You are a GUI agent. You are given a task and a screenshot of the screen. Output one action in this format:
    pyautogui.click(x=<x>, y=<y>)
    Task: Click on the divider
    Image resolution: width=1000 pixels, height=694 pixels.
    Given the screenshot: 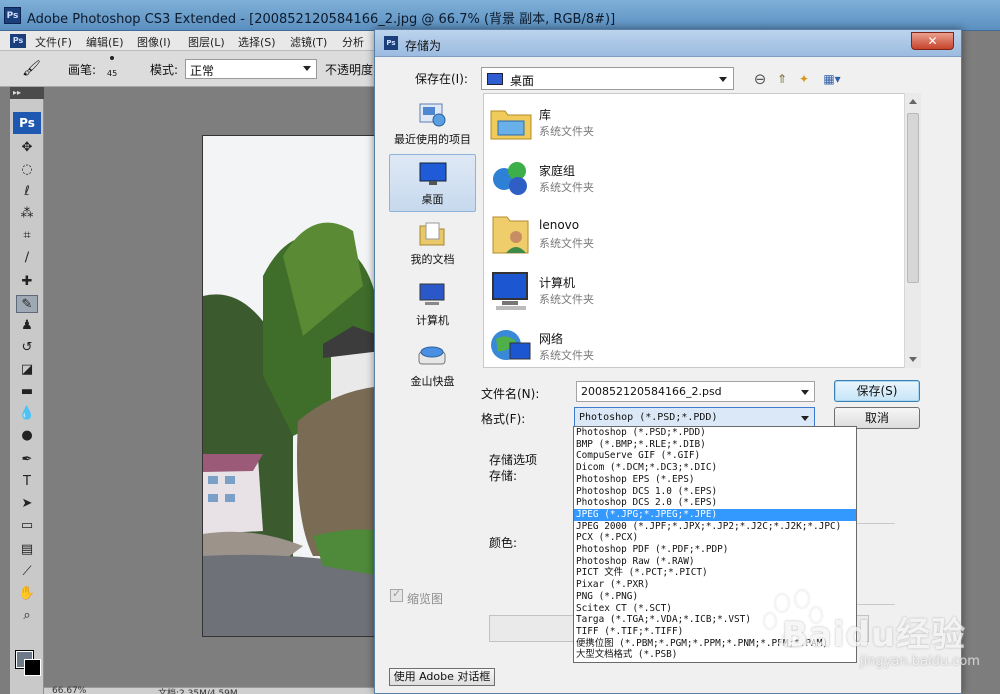 What is the action you would take?
    pyautogui.click(x=876, y=523)
    